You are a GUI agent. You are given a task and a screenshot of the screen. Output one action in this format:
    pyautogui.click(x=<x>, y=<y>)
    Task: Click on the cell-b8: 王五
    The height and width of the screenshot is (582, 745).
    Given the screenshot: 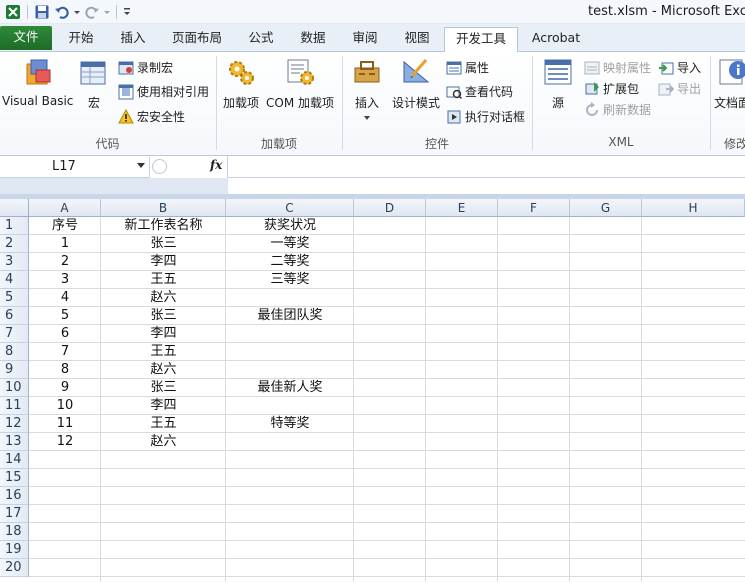 What is the action you would take?
    pyautogui.click(x=163, y=352)
    